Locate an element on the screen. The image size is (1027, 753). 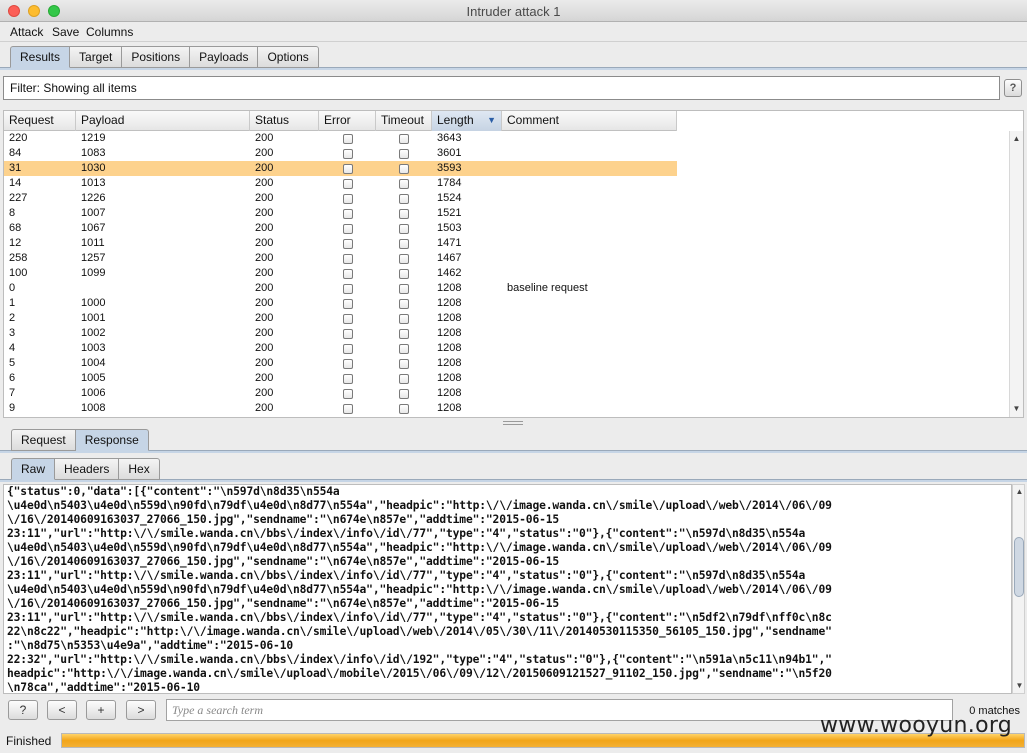
table-row: 258 1257 200 1467 is located at coordinates (340, 258).